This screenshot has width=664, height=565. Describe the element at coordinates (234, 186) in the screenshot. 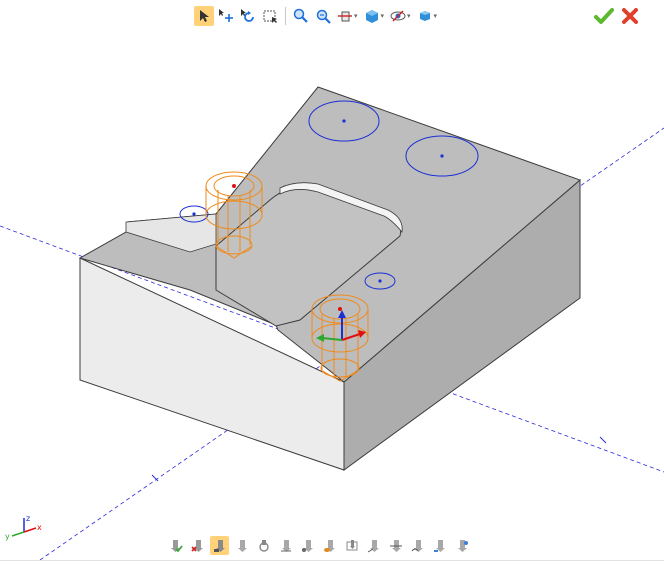

I see `drill-tool-1-center` at that location.